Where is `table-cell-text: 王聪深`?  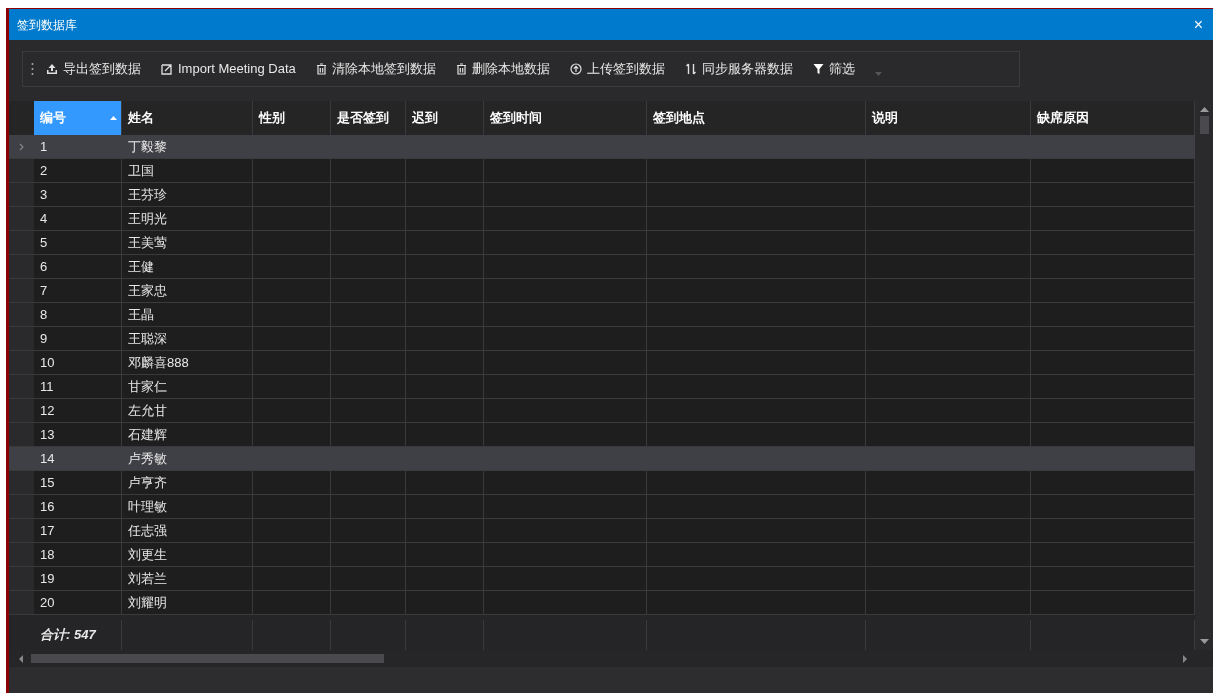
table-cell-text: 王聪深 is located at coordinates (147, 338).